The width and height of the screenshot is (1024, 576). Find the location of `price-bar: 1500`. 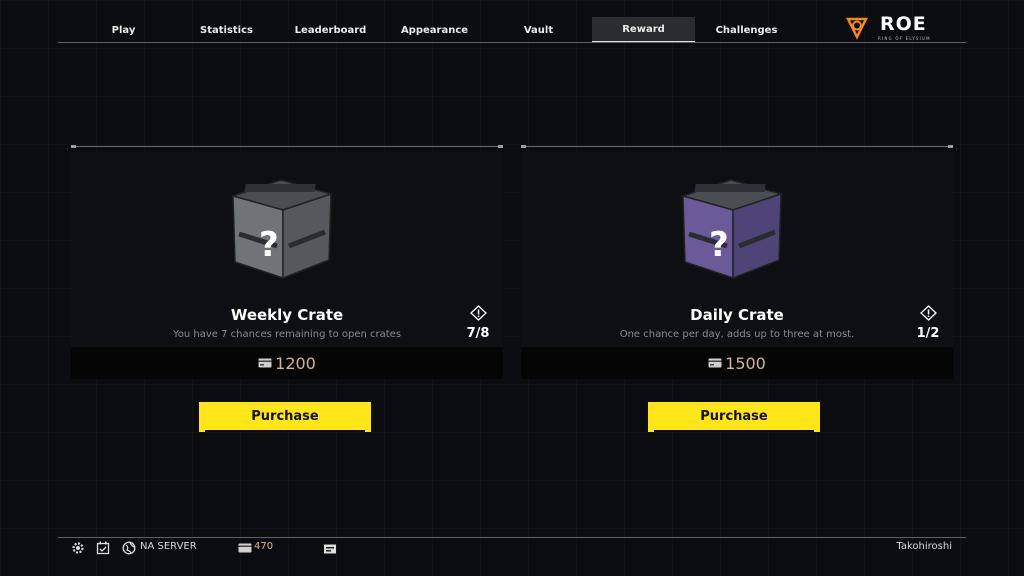

price-bar: 1500 is located at coordinates (737, 363).